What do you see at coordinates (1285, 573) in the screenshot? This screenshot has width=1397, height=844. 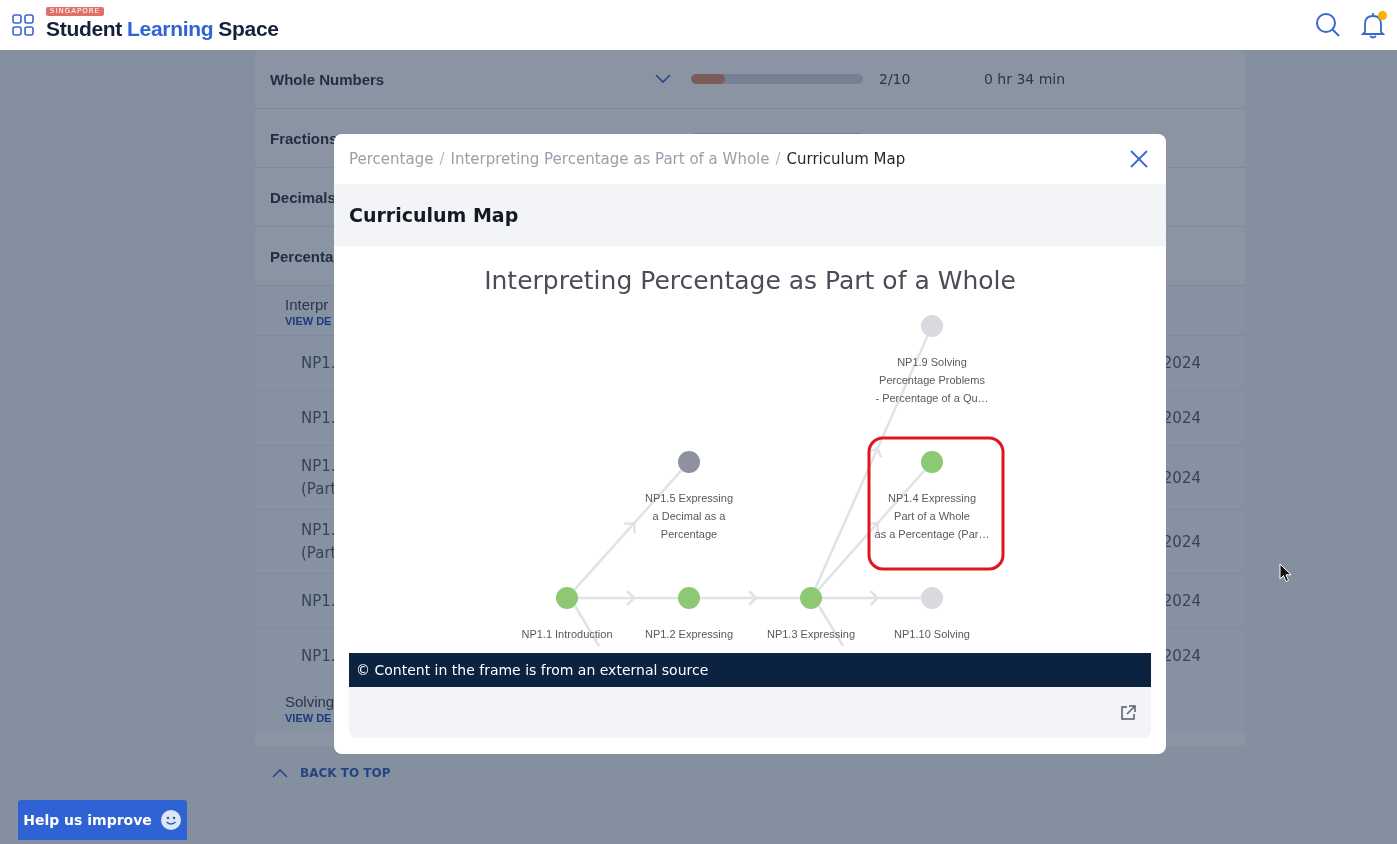 I see `mouse-cursor-icon` at bounding box center [1285, 573].